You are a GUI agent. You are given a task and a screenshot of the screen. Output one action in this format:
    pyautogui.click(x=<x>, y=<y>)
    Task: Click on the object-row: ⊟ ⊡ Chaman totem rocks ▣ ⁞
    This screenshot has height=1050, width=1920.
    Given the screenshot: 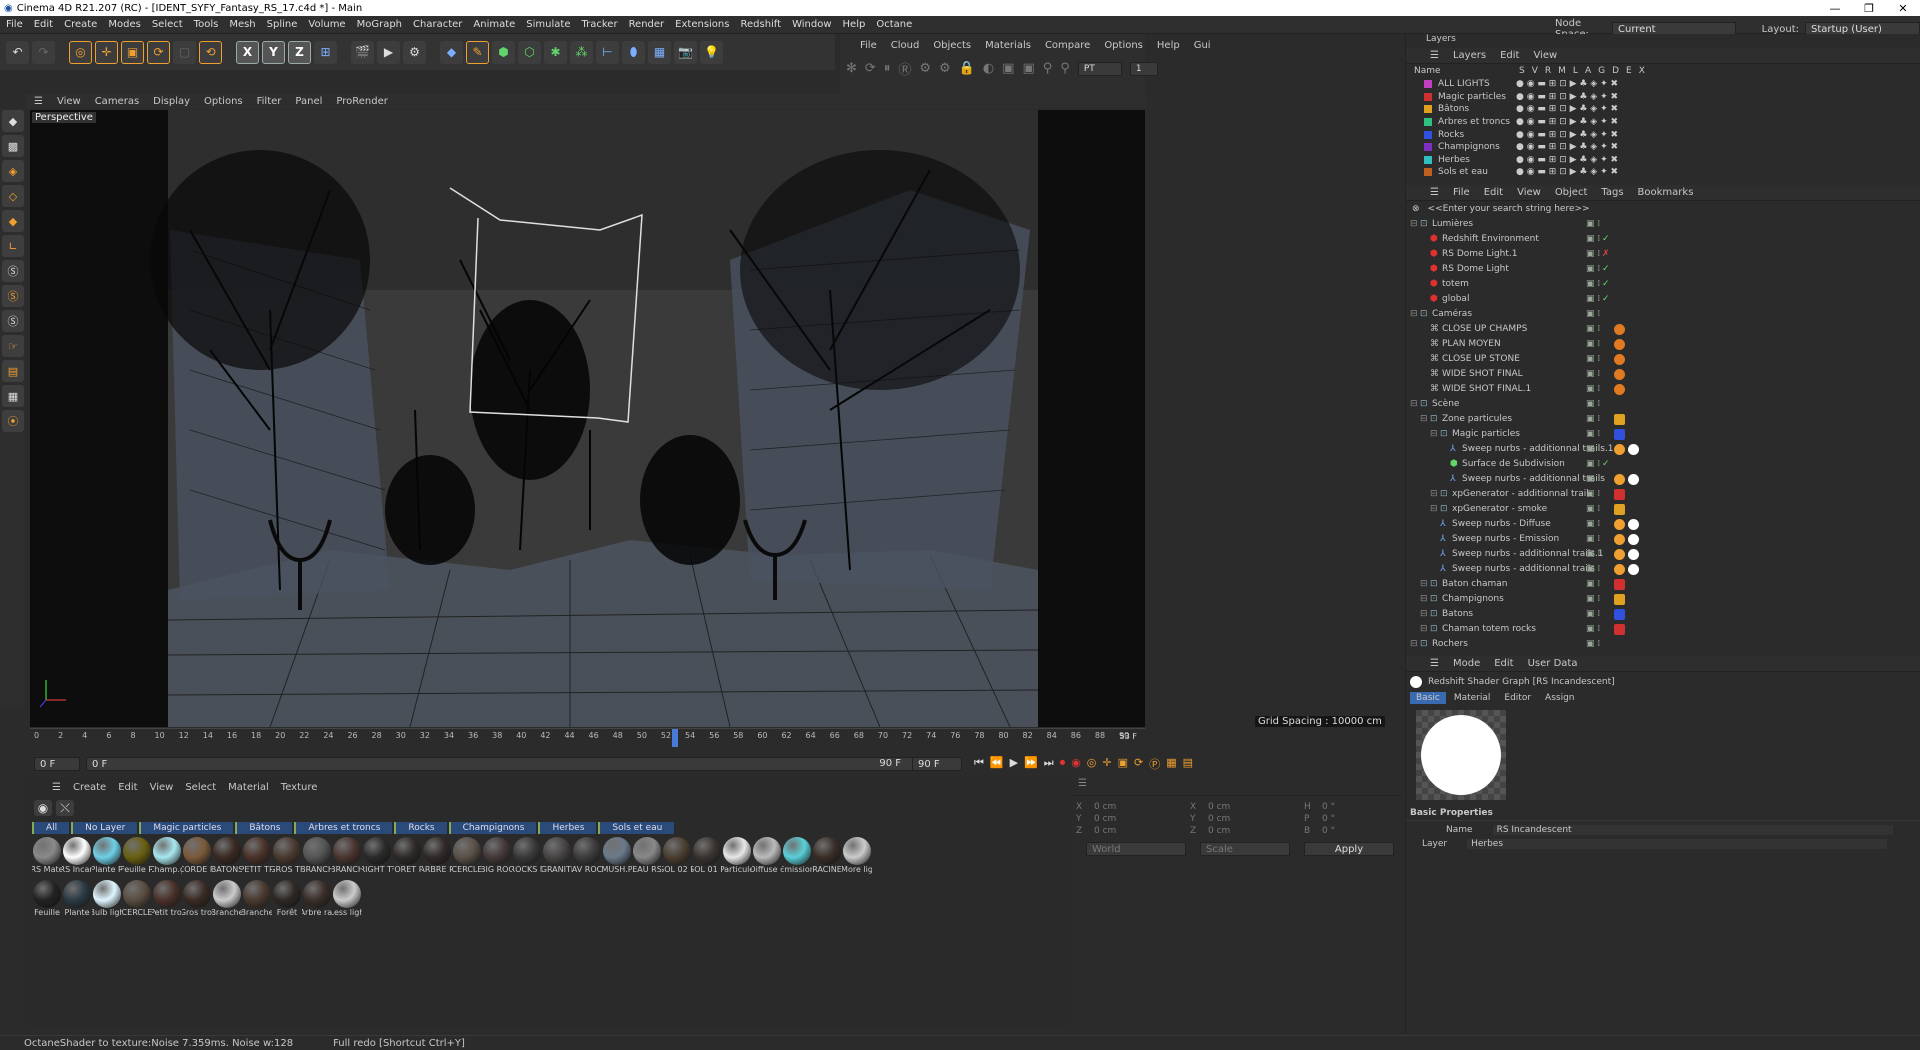 What is the action you would take?
    pyautogui.click(x=1663, y=629)
    